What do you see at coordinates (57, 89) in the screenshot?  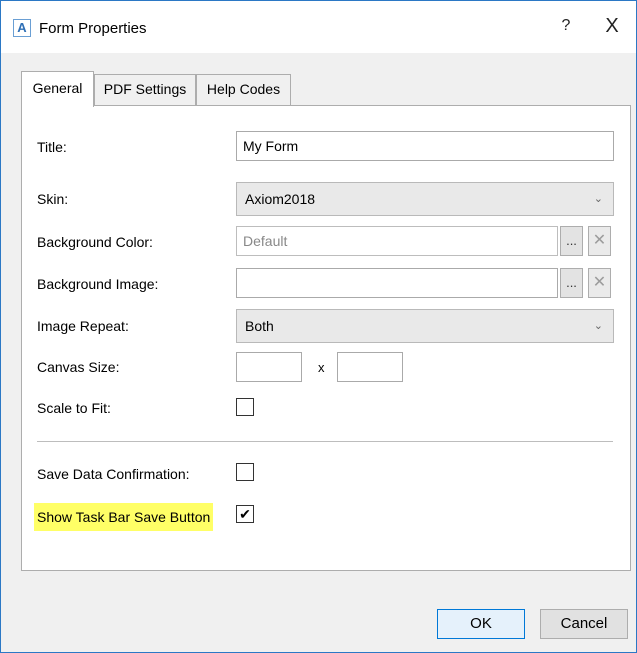 I see `tab-general: General` at bounding box center [57, 89].